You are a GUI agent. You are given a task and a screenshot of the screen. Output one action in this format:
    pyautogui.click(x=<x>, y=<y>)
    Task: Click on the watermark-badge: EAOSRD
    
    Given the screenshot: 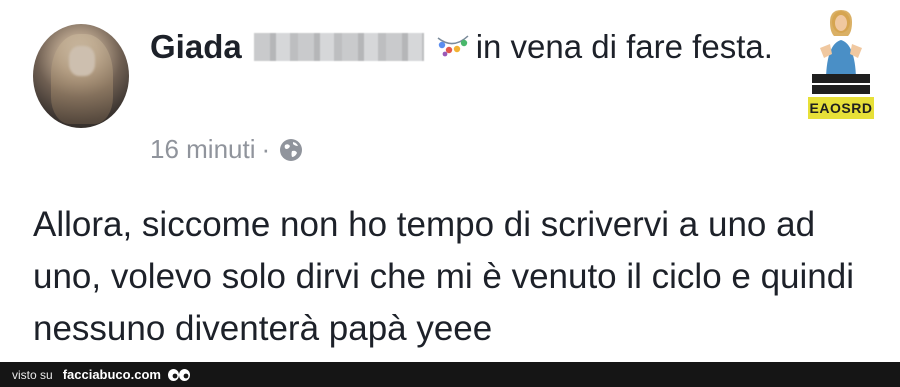 What is the action you would take?
    pyautogui.click(x=841, y=63)
    